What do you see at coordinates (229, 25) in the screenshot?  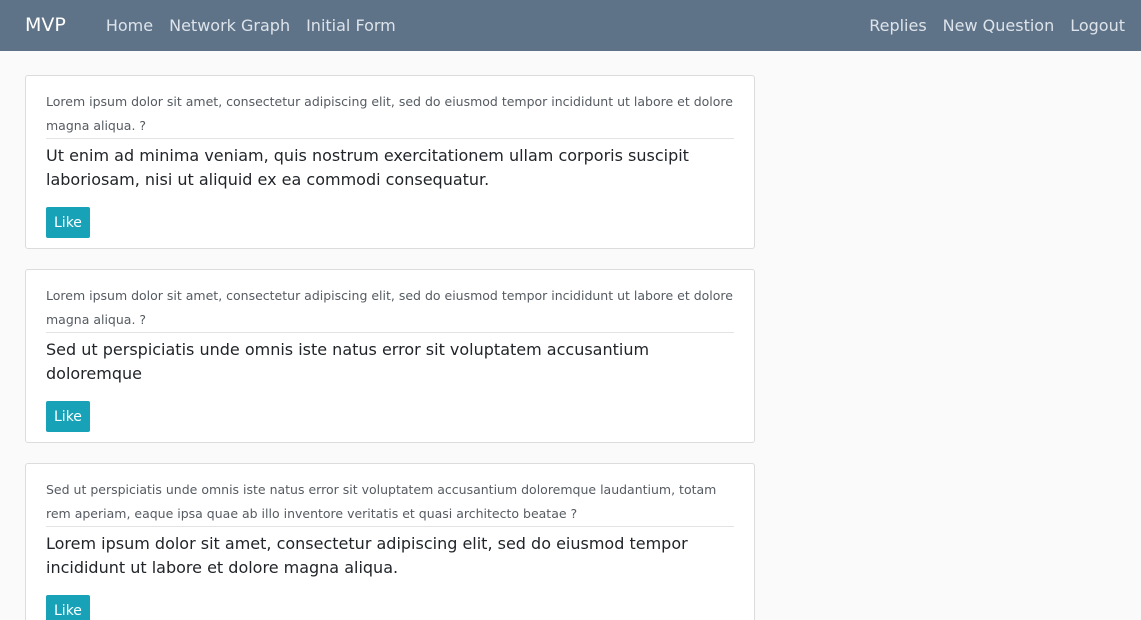 I see `nav-link-network-graph: Network Graph` at bounding box center [229, 25].